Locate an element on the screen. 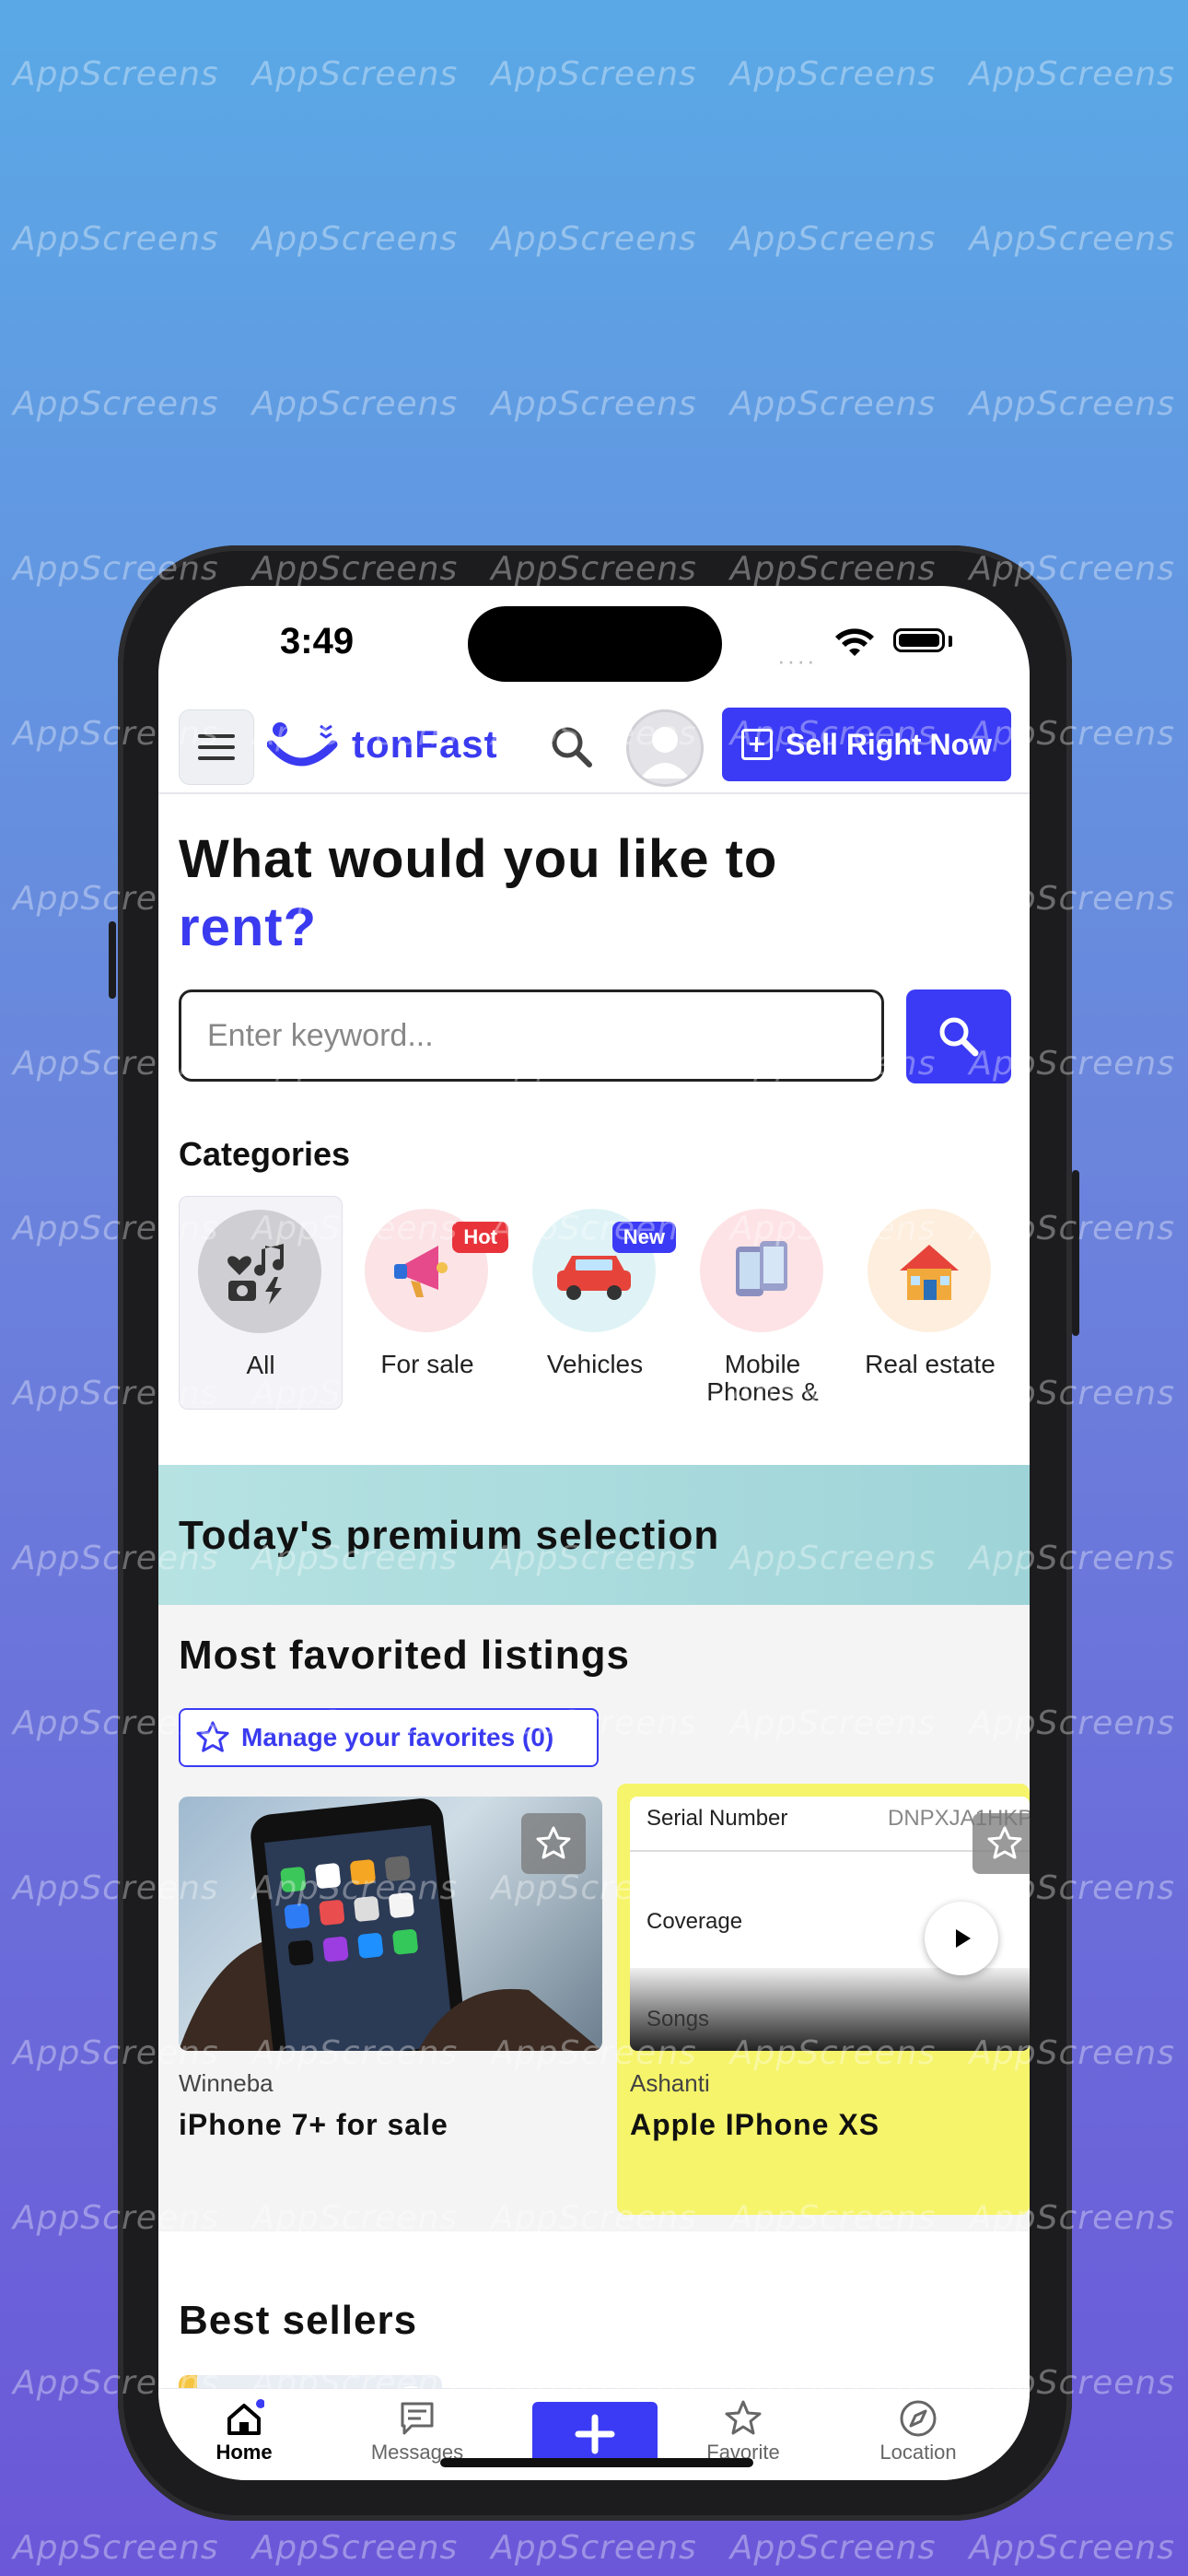 The width and height of the screenshot is (1188, 2576). search-icon is located at coordinates (572, 747).